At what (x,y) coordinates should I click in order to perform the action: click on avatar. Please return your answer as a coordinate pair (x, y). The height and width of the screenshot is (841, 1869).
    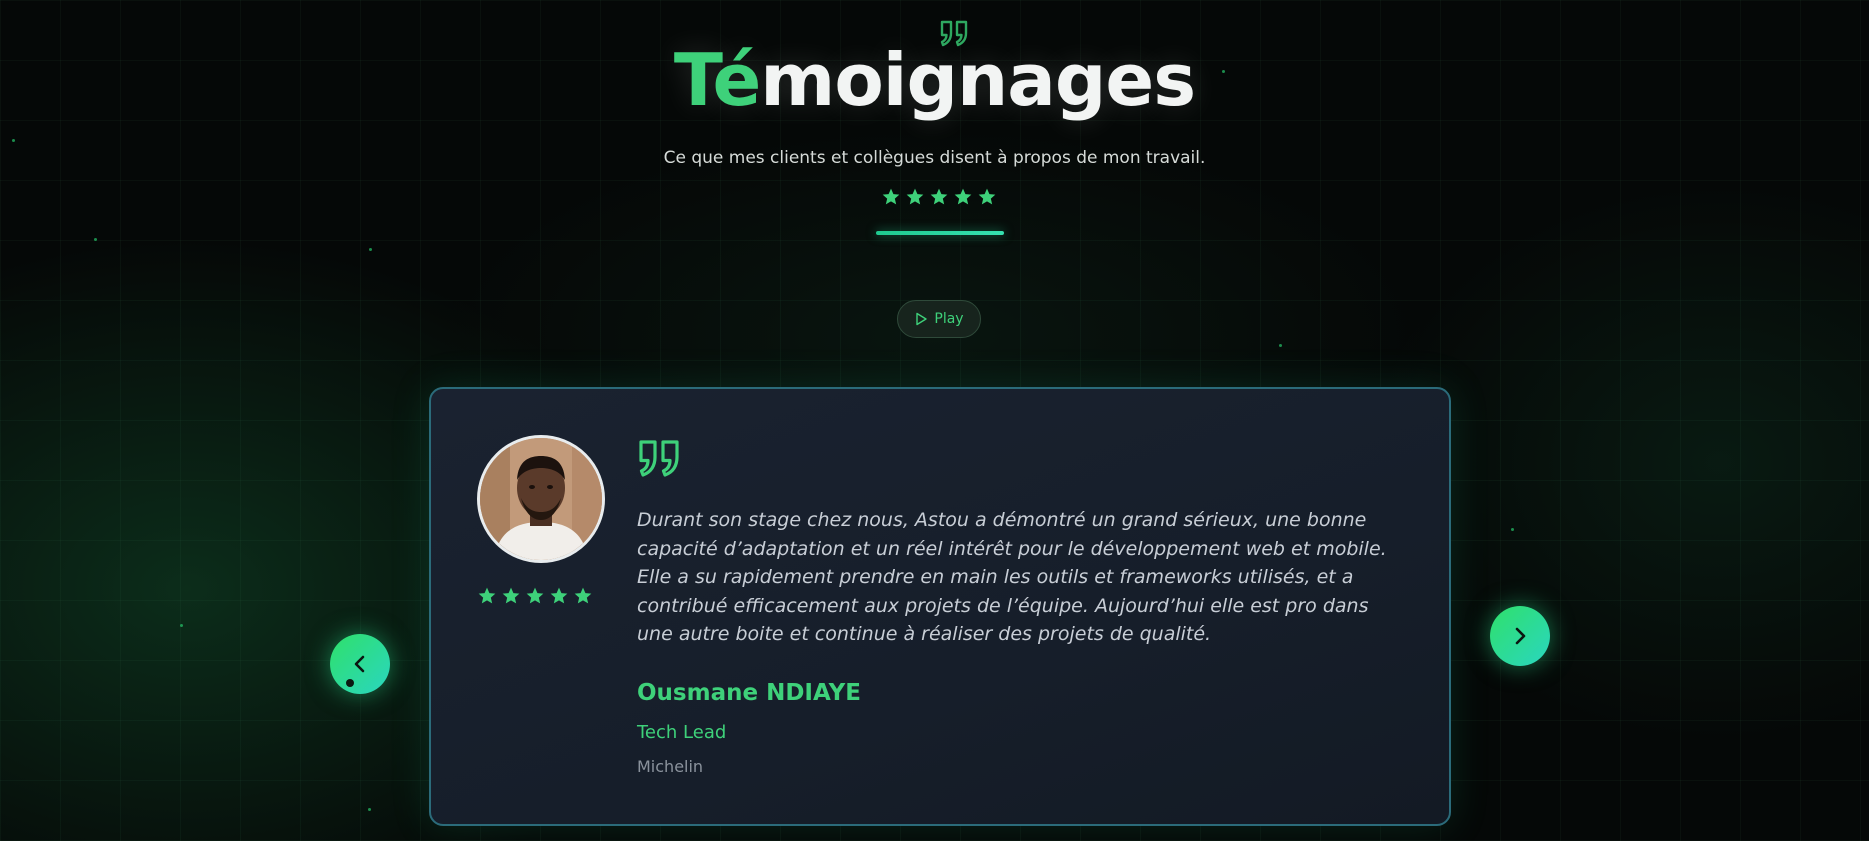
    Looking at the image, I should click on (541, 499).